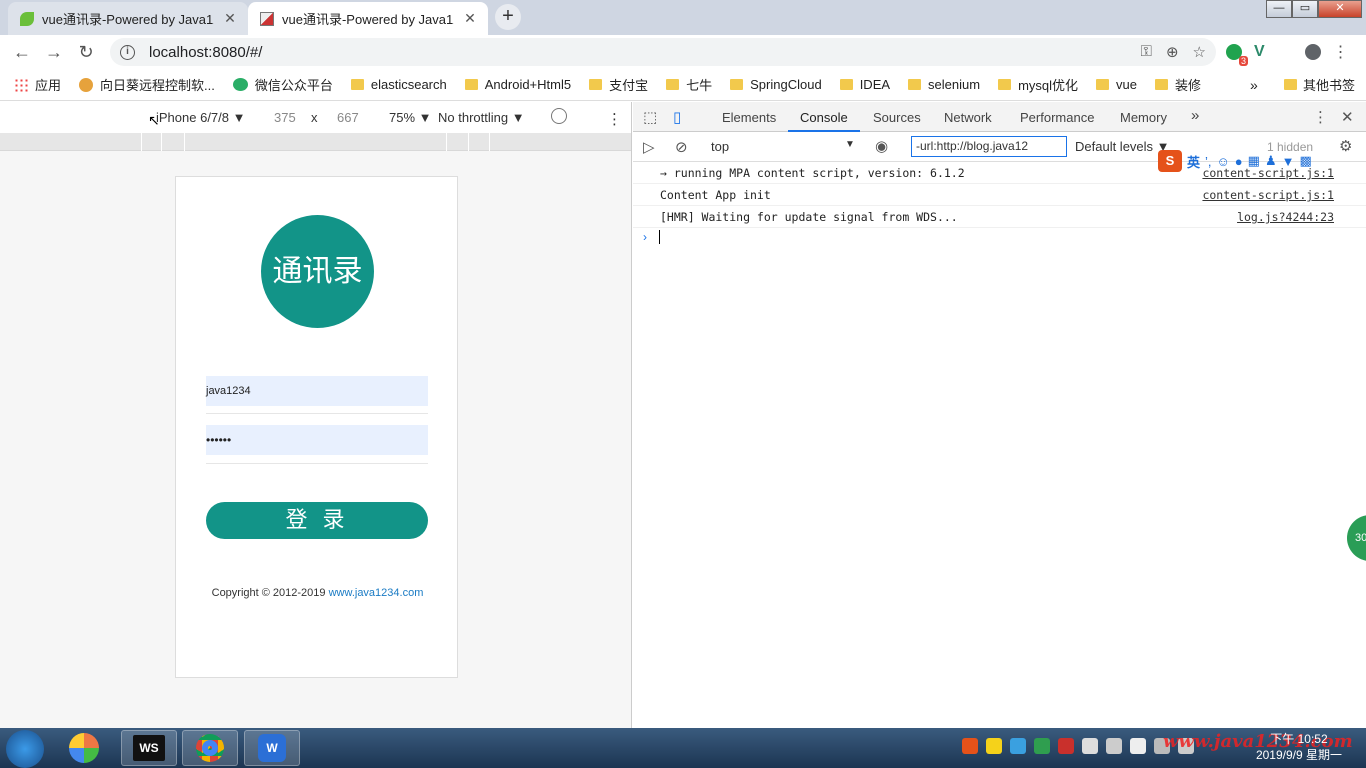  Describe the element at coordinates (282, 84) in the screenshot. I see `bookmark-wechat: 微信公众平台` at that location.